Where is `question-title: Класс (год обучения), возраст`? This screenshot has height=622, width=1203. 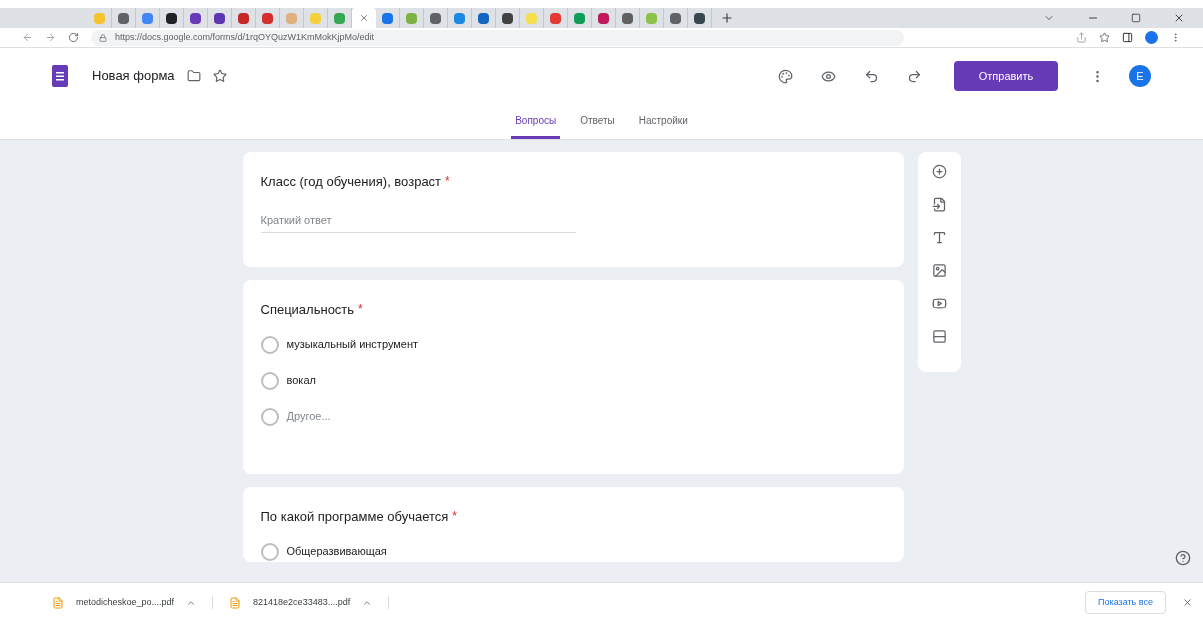
question-title: Класс (год обучения), возраст is located at coordinates (351, 182).